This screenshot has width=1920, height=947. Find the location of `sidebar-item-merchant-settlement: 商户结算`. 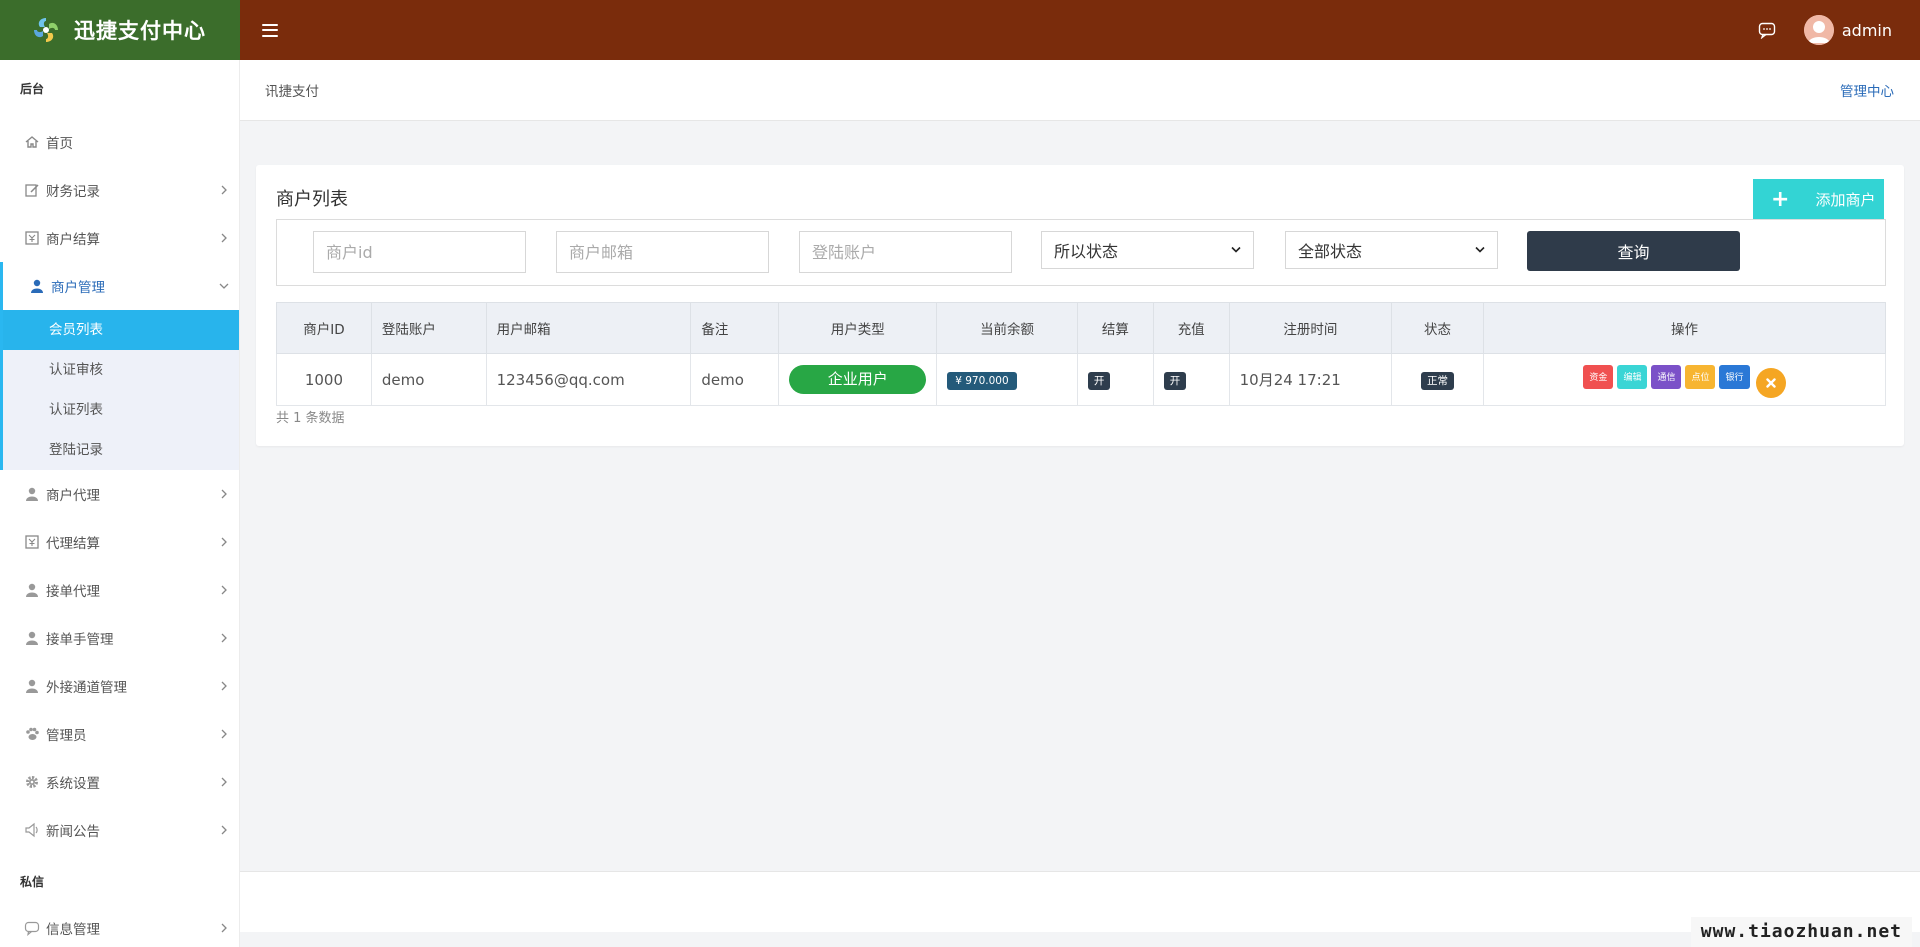

sidebar-item-merchant-settlement: 商户结算 is located at coordinates (119, 238).